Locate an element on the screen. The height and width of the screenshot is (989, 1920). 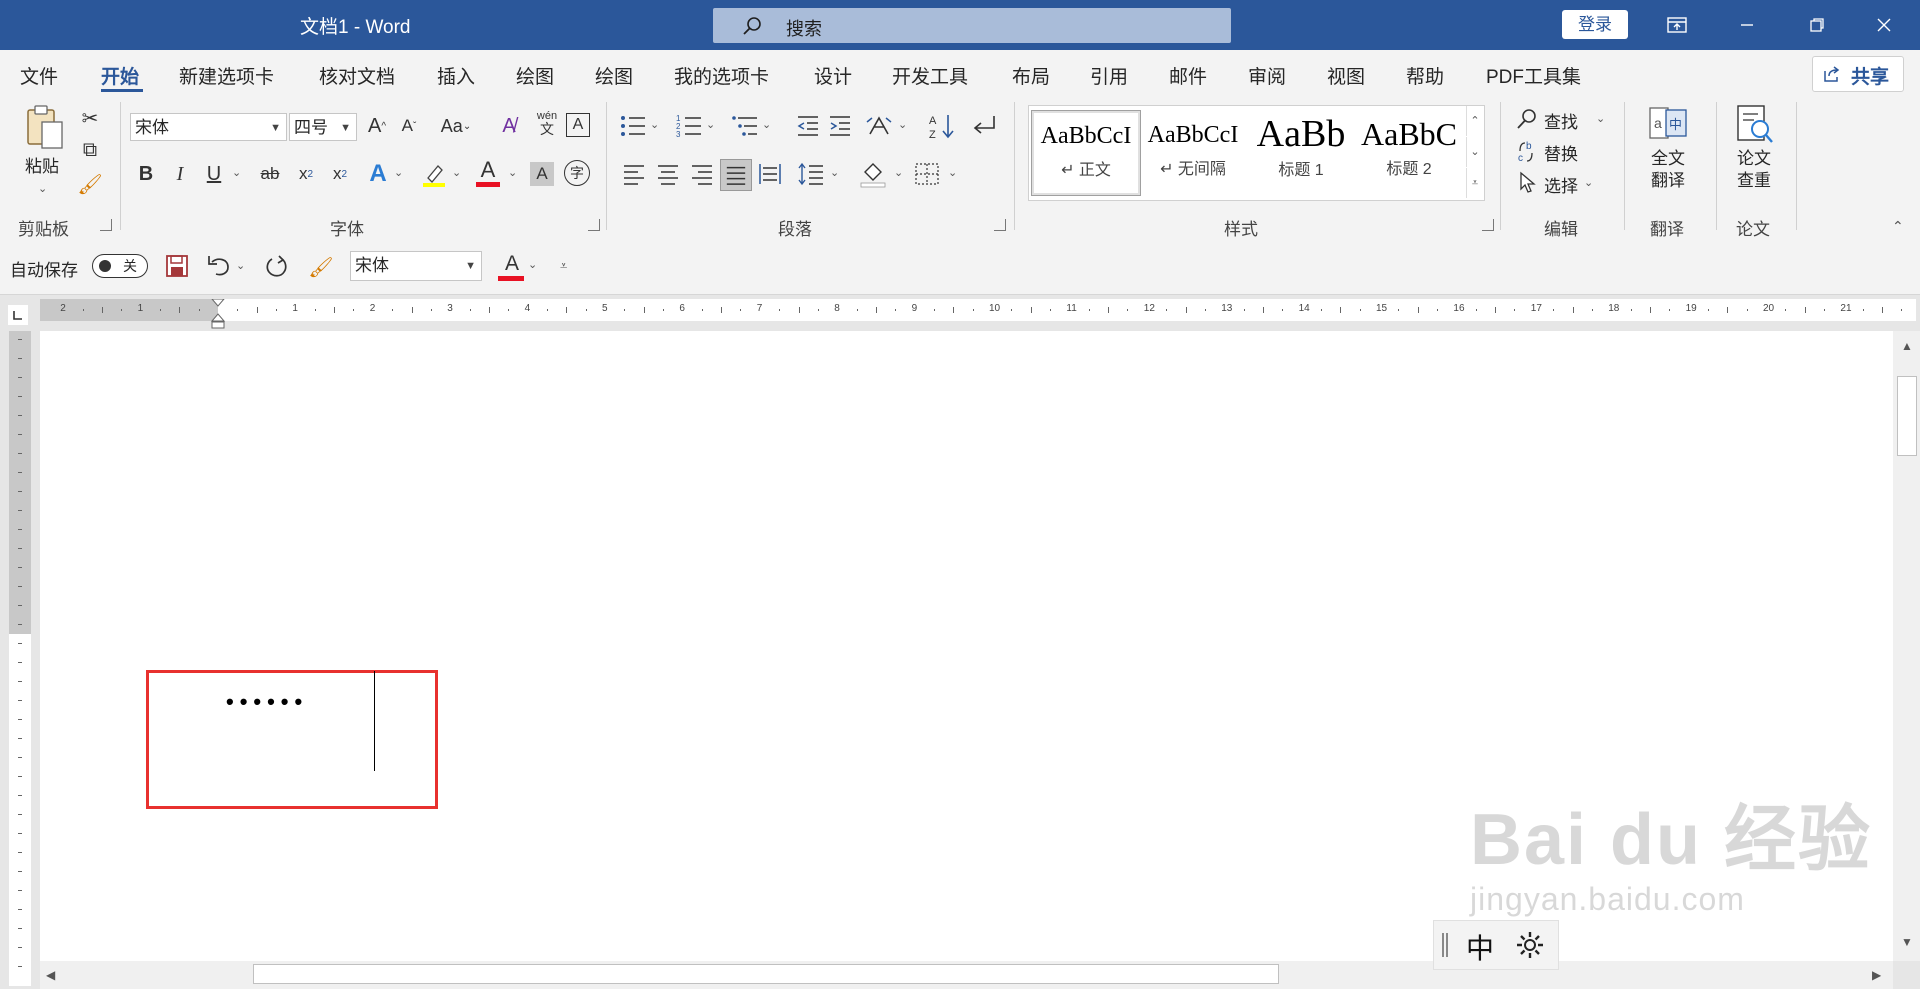
distributed-button is located at coordinates (771, 175).